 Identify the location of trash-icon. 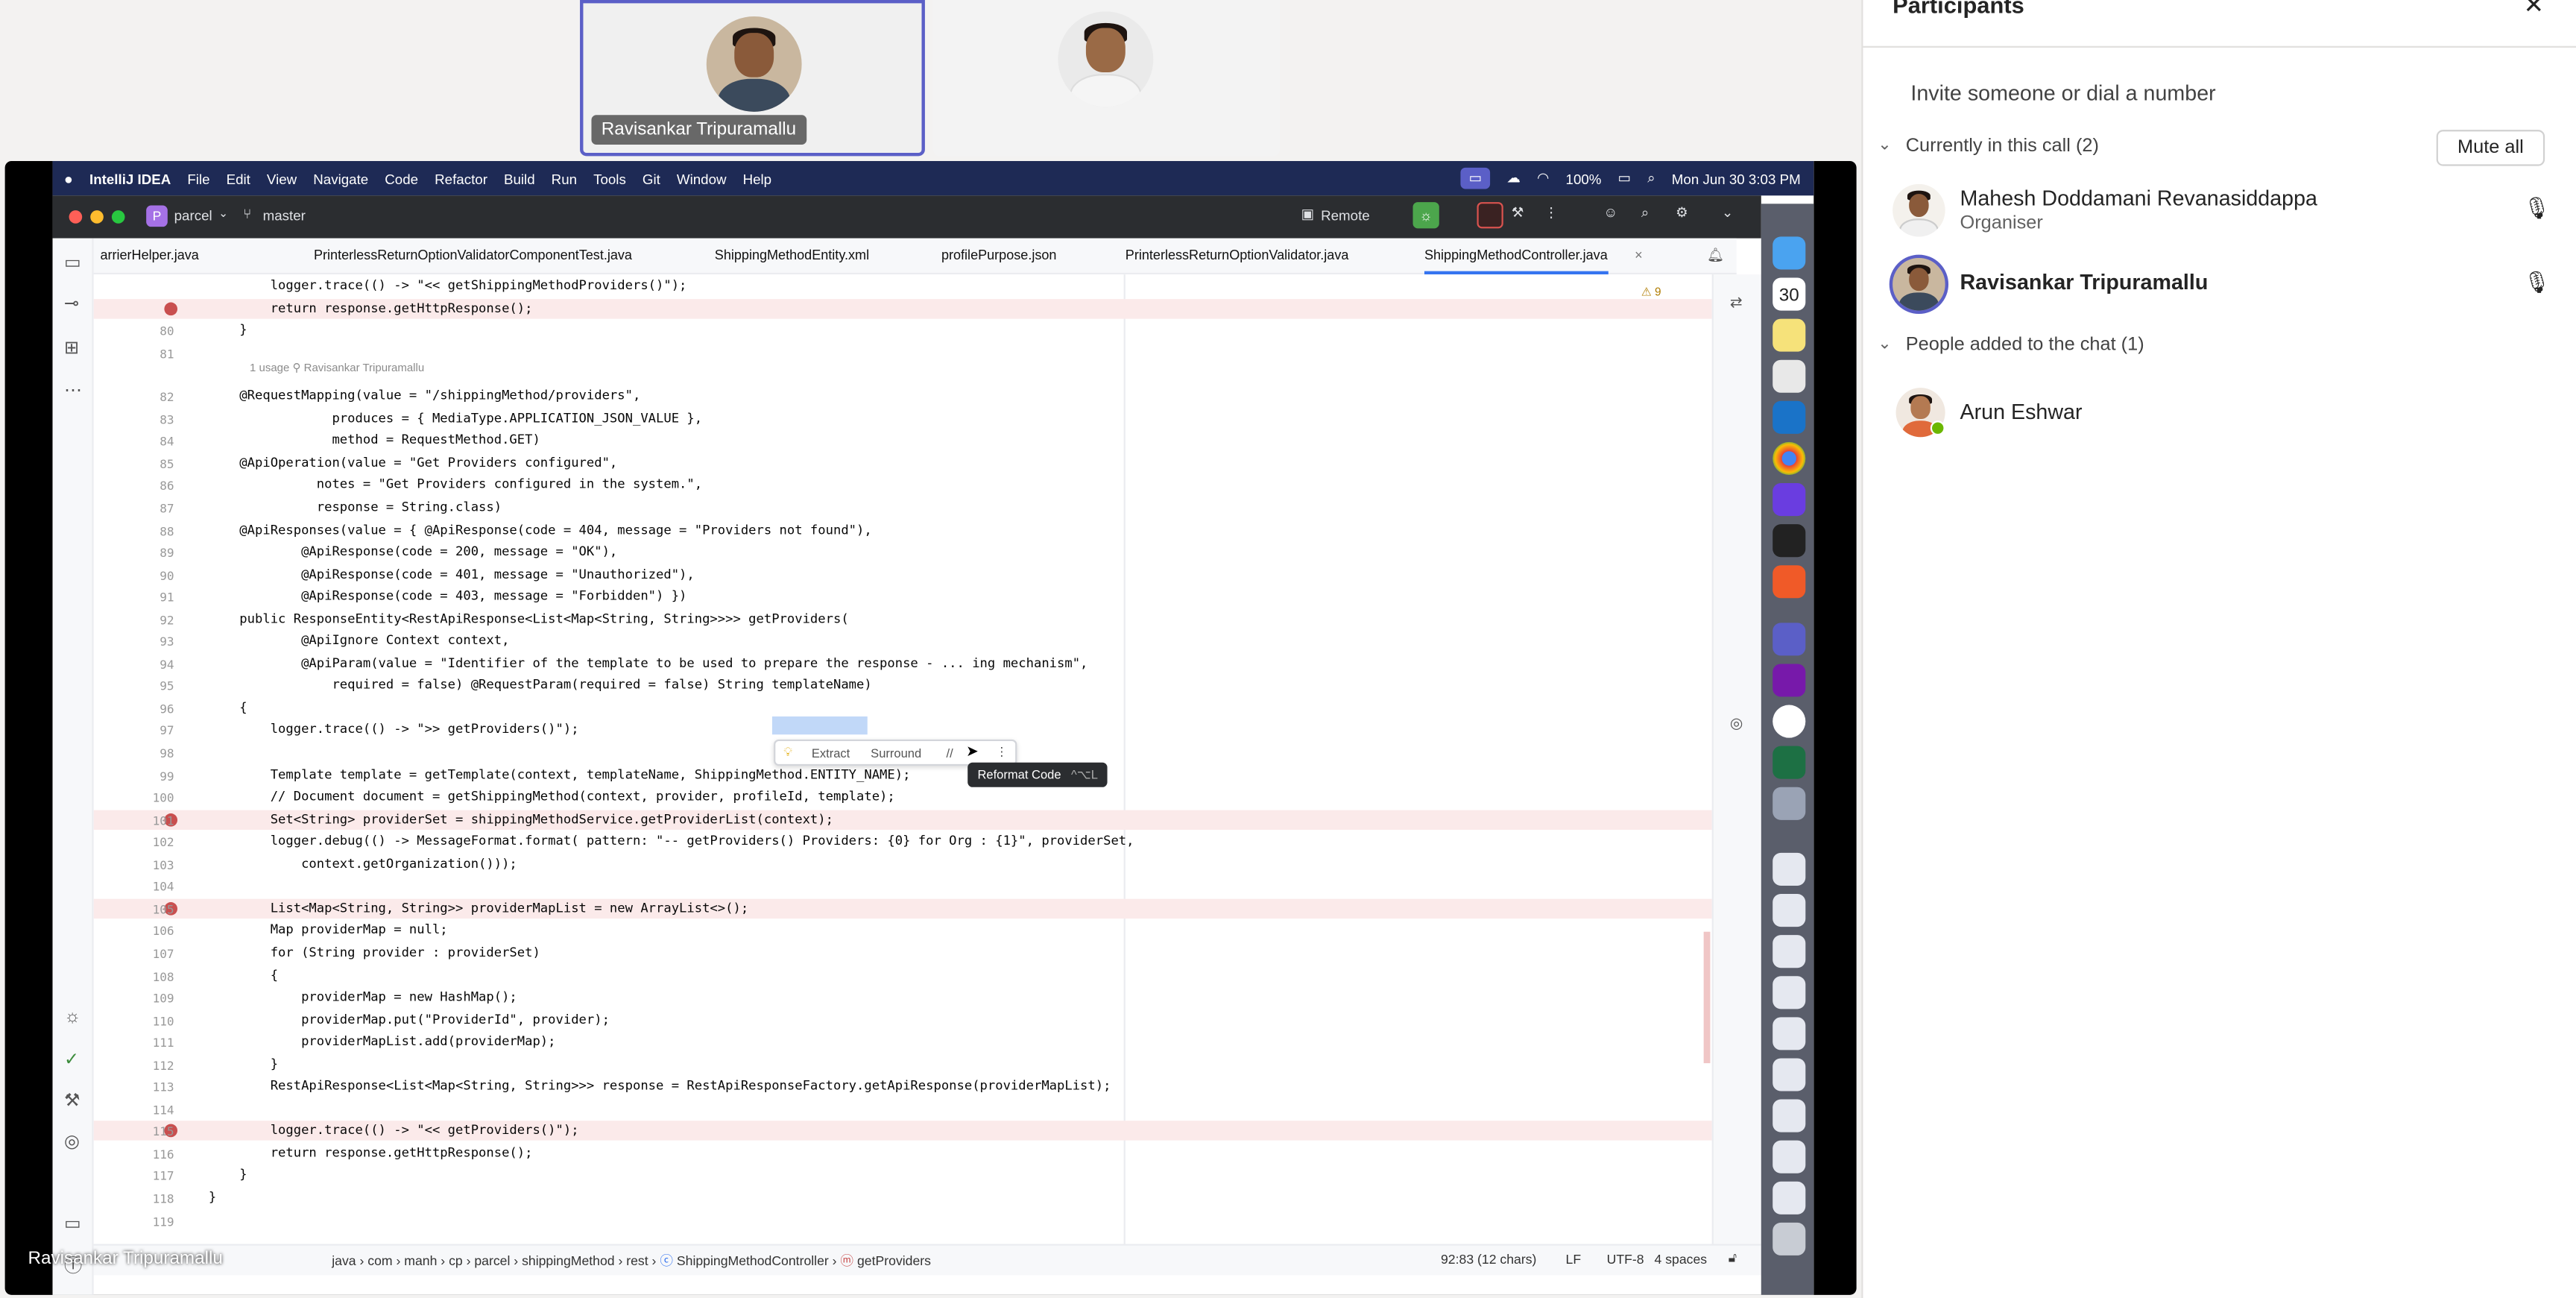
(1789, 1239).